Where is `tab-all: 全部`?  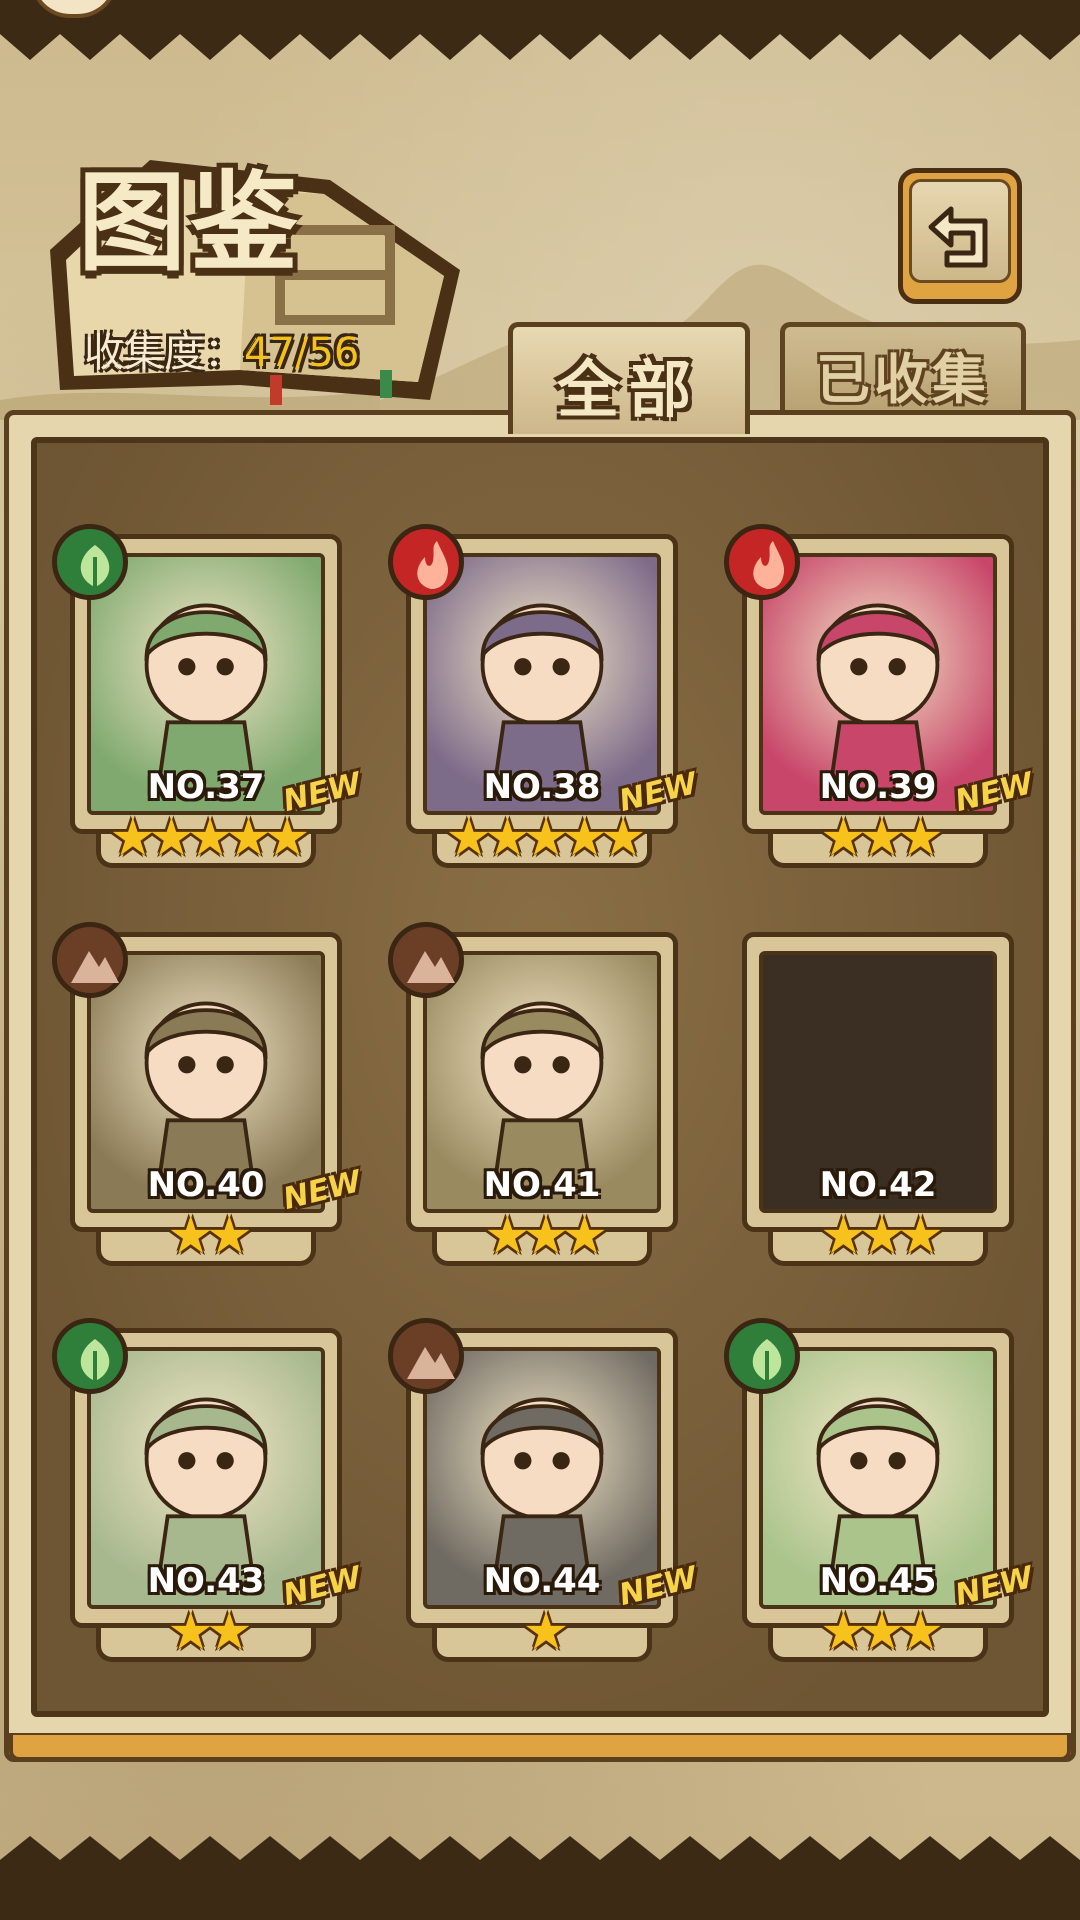
tab-all: 全部 is located at coordinates (629, 378).